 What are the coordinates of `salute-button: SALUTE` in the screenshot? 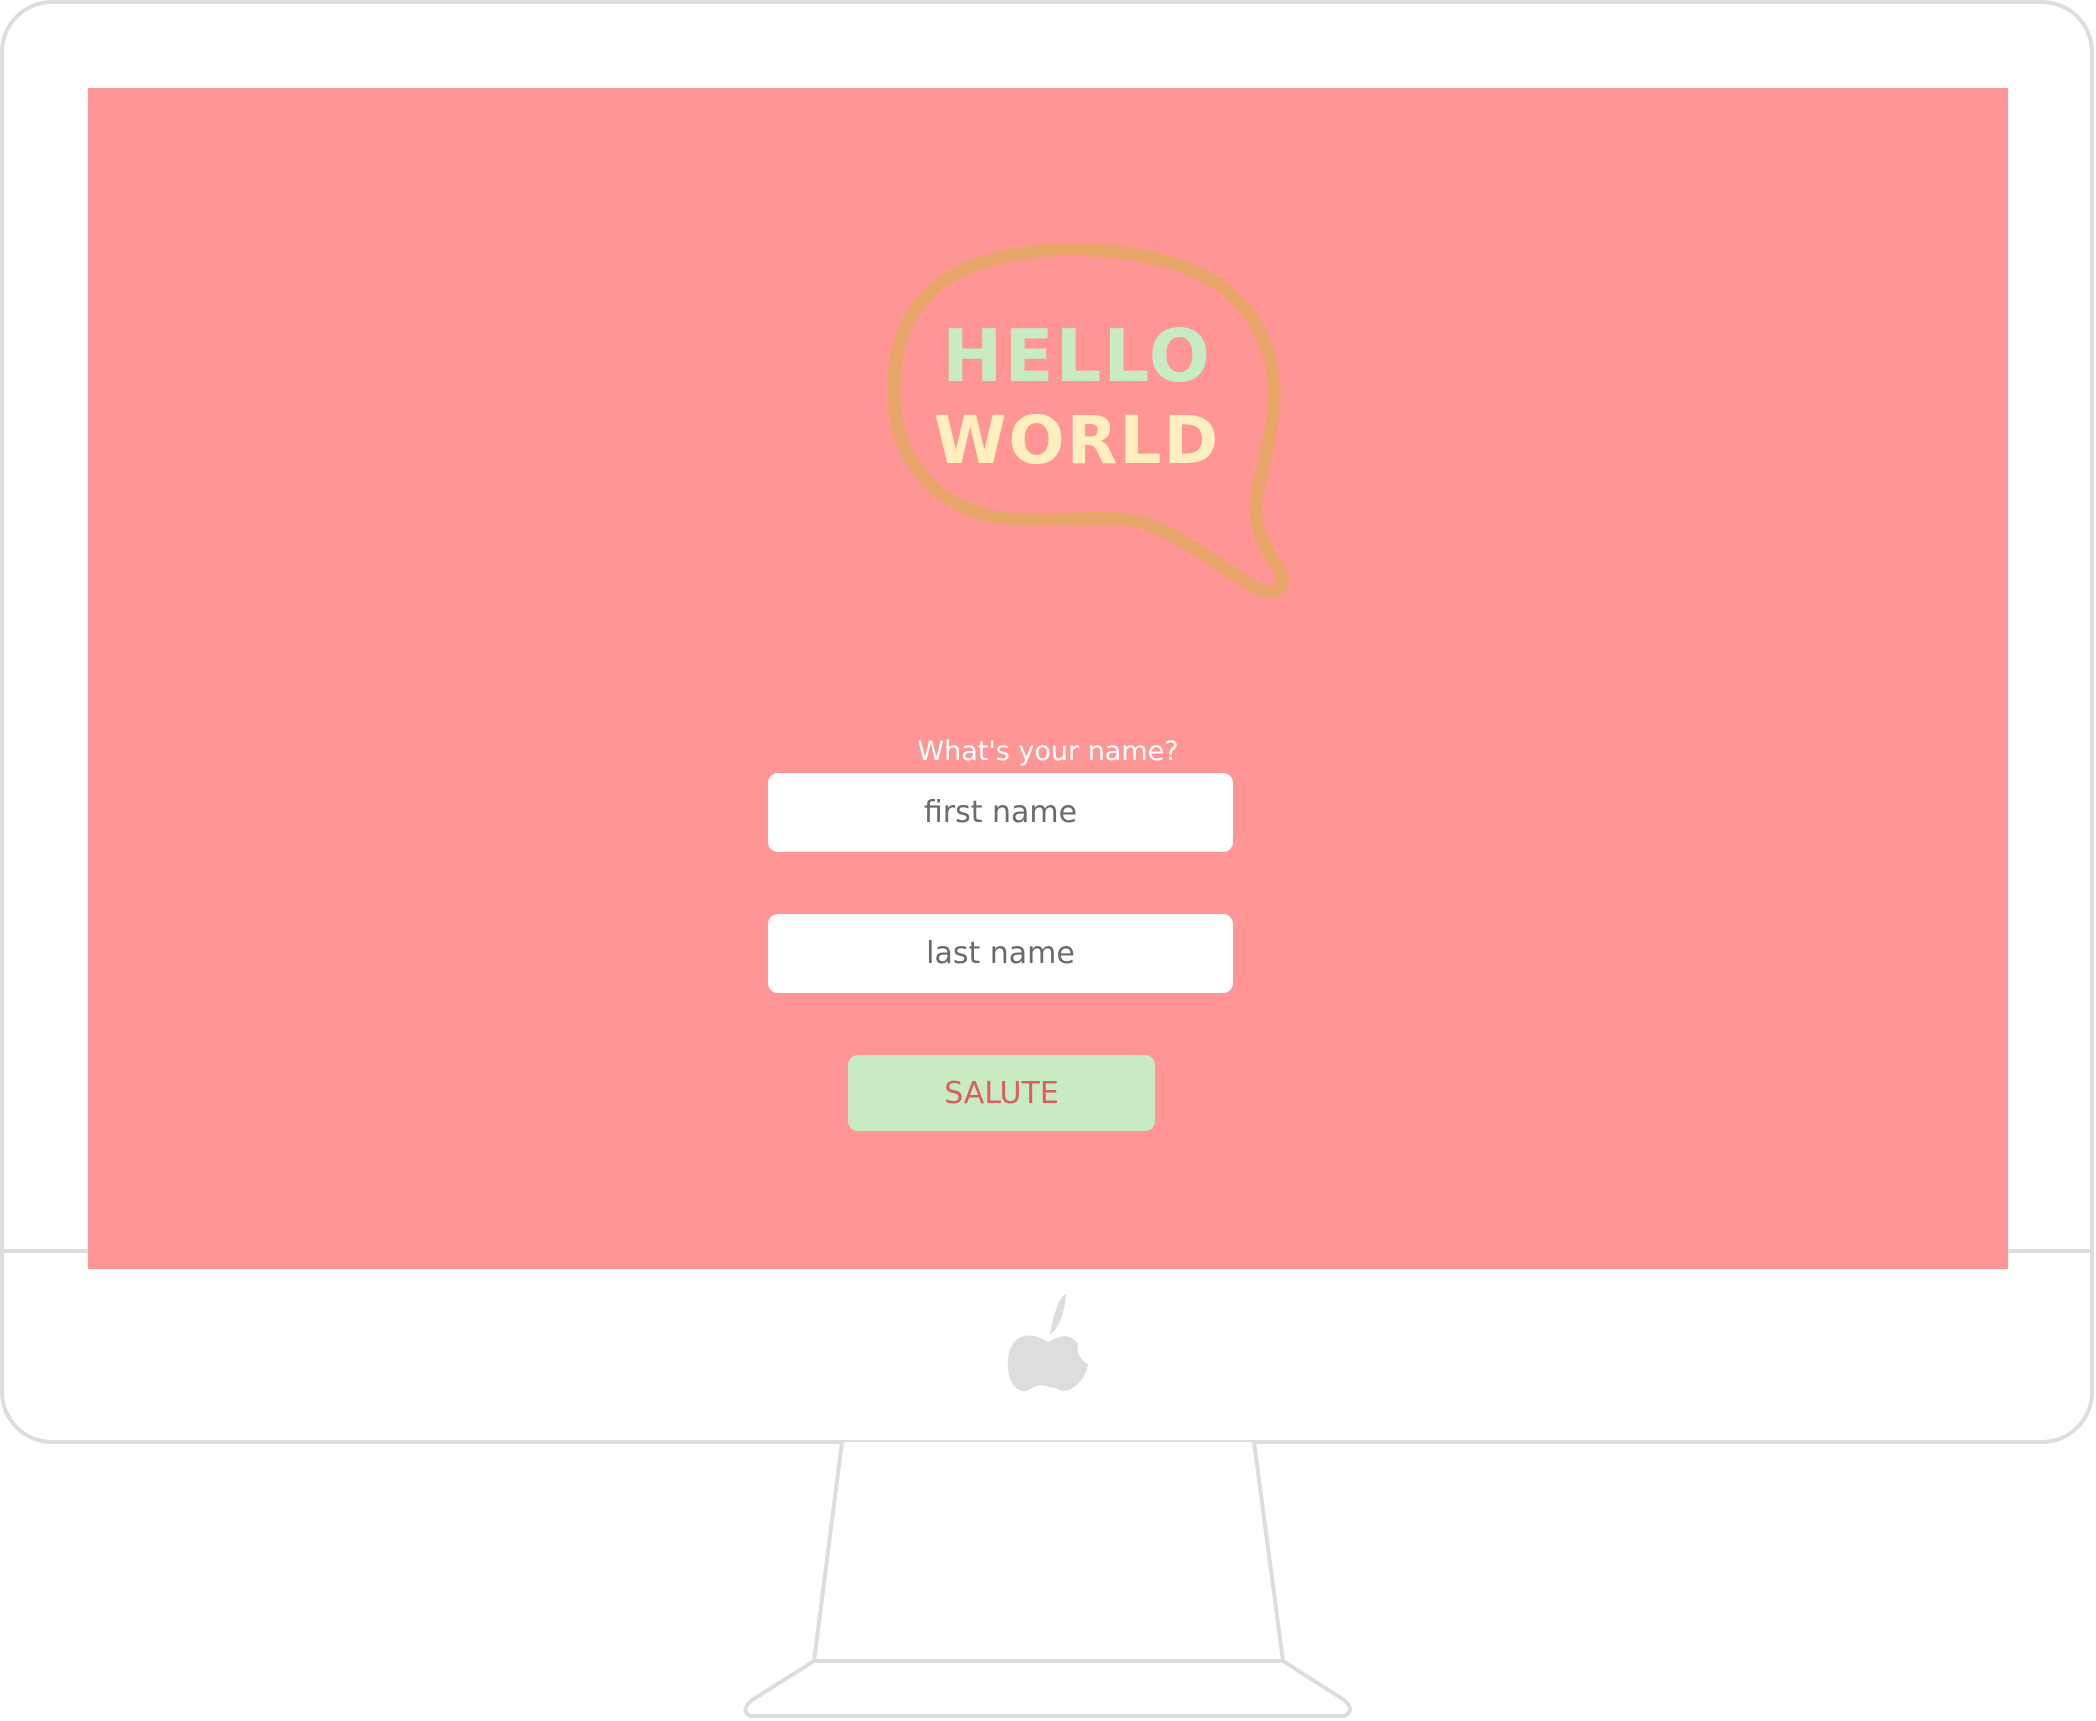 It's located at (1001, 1093).